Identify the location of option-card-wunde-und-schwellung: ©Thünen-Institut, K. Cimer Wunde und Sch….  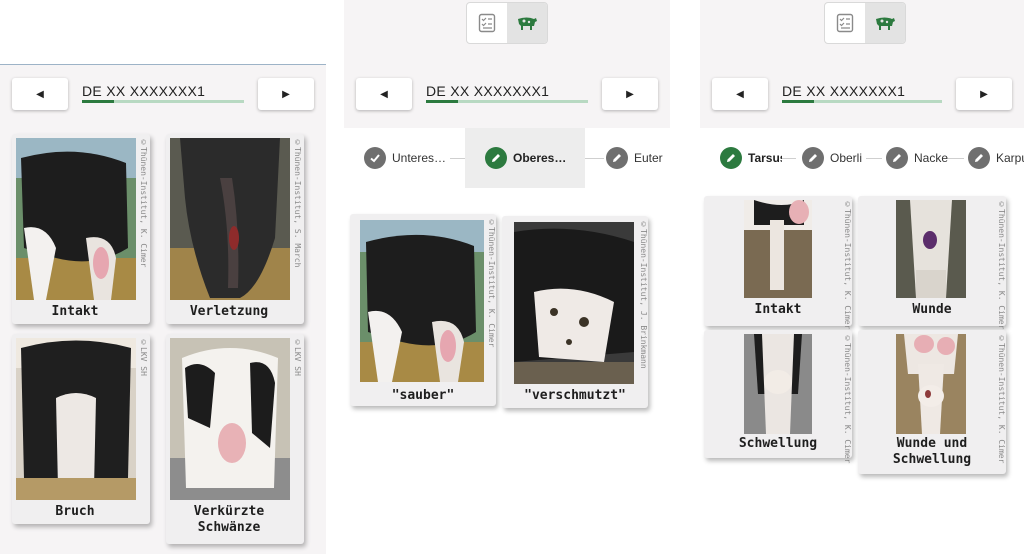
(932, 402).